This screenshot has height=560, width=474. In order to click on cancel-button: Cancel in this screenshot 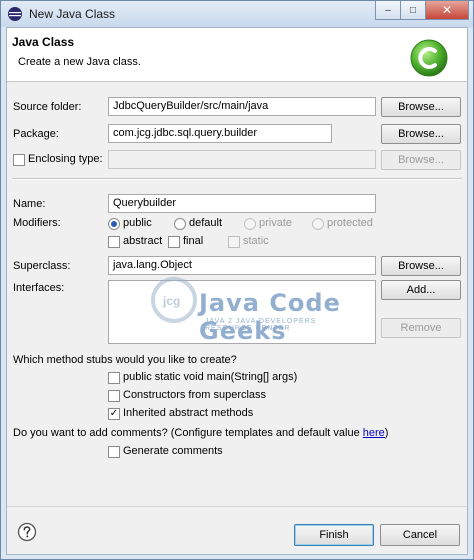, I will do `click(420, 535)`.